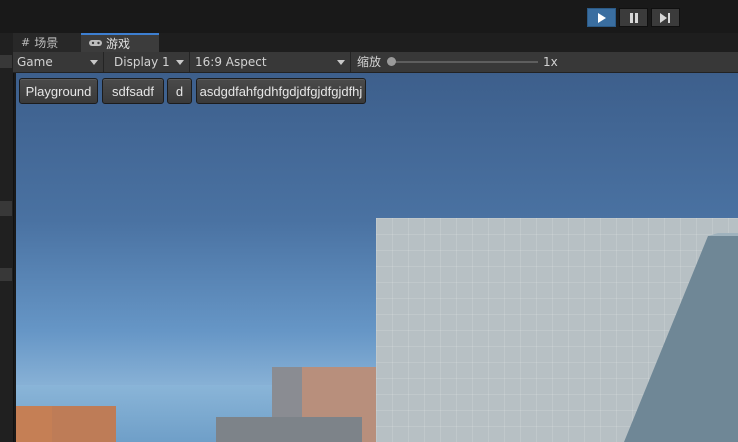 The image size is (738, 442). Describe the element at coordinates (391, 61) in the screenshot. I see `scale-slider-handle` at that location.